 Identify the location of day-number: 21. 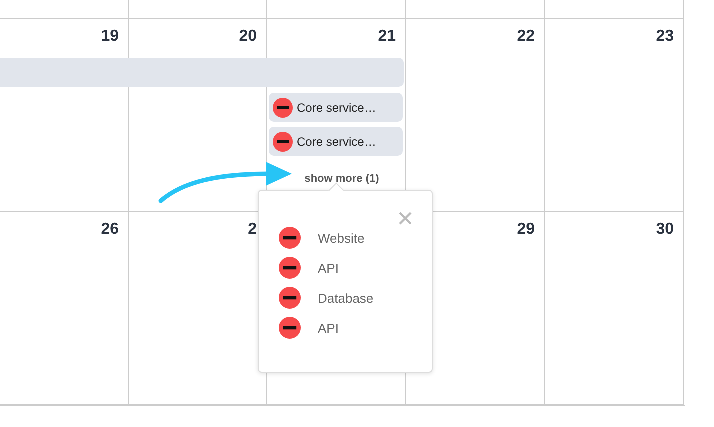
(387, 36).